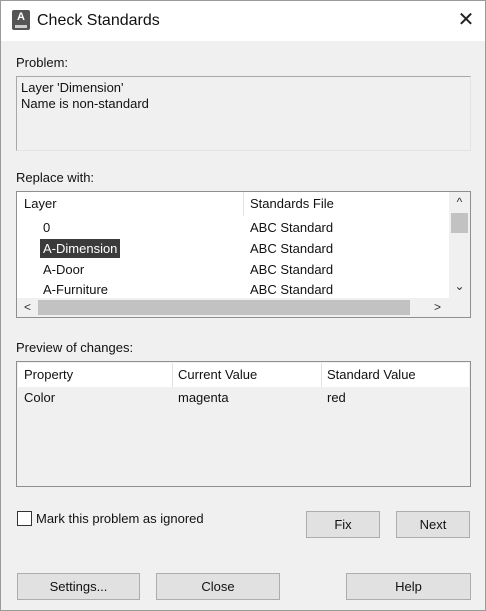  What do you see at coordinates (80, 248) in the screenshot?
I see `layer-name: A-Dimension` at bounding box center [80, 248].